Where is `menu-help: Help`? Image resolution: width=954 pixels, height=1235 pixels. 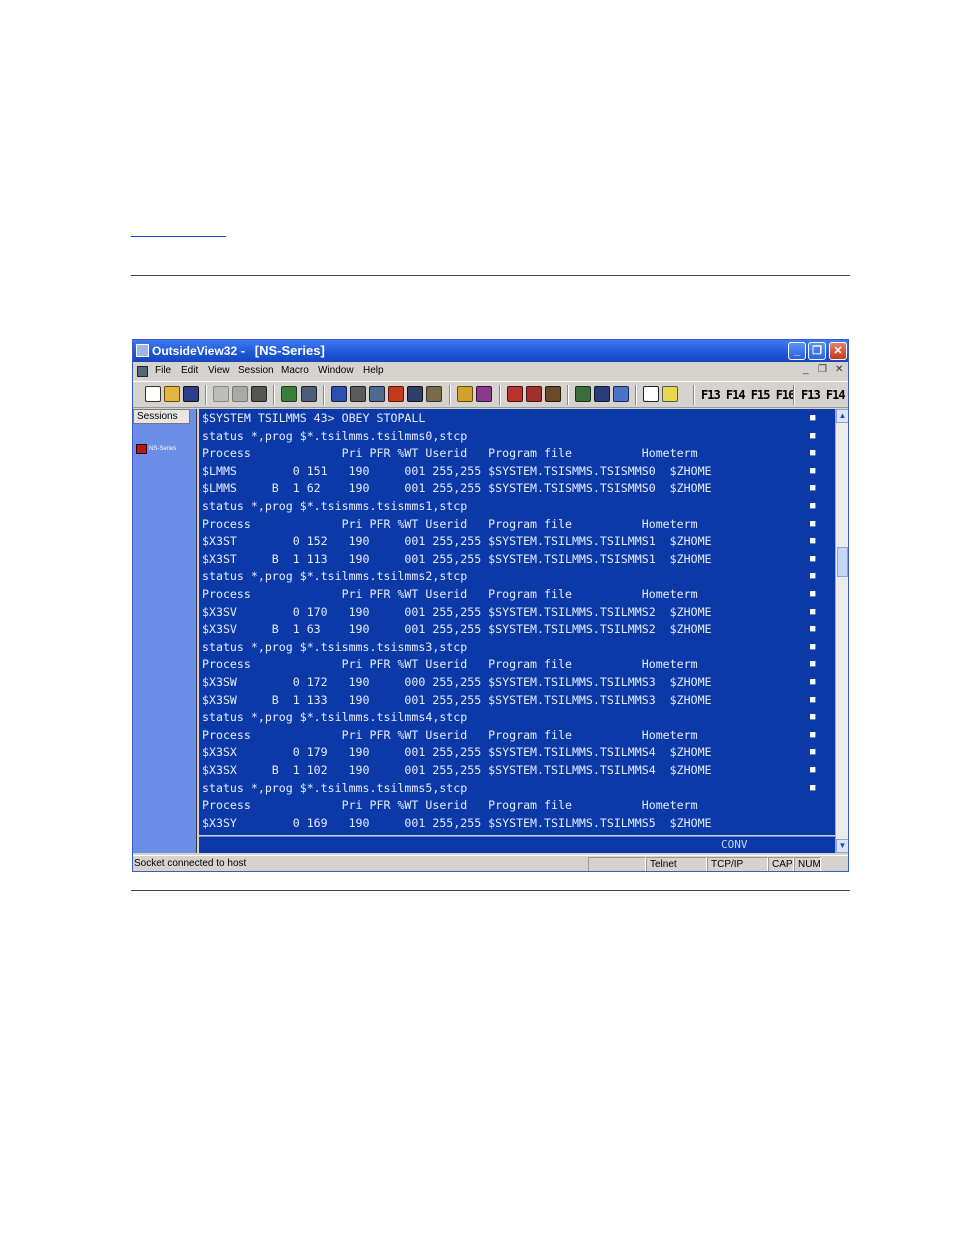
menu-help: Help is located at coordinates (373, 370).